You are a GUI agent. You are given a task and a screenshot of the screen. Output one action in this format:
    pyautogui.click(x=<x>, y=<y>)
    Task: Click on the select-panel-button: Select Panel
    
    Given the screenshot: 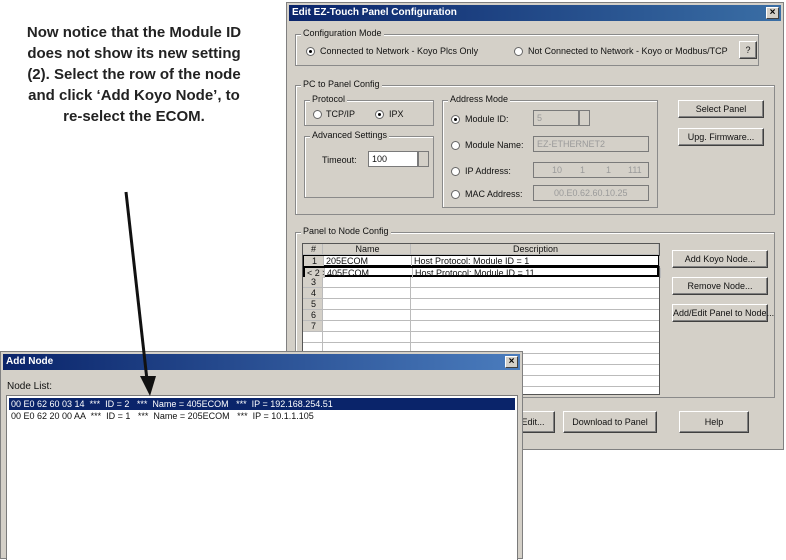 What is the action you would take?
    pyautogui.click(x=721, y=109)
    